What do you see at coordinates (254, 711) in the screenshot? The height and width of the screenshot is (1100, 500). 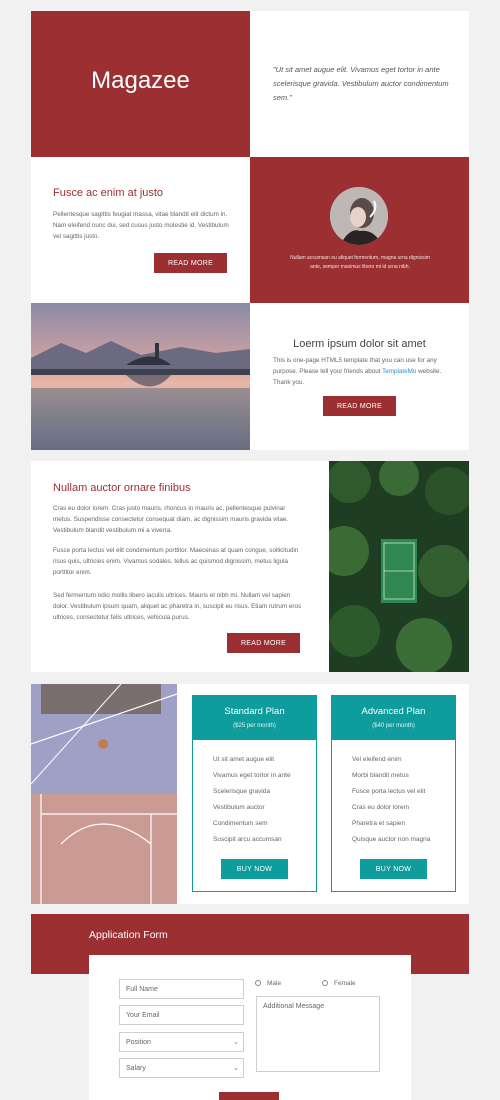 I see `plan-name: Standard Plan` at bounding box center [254, 711].